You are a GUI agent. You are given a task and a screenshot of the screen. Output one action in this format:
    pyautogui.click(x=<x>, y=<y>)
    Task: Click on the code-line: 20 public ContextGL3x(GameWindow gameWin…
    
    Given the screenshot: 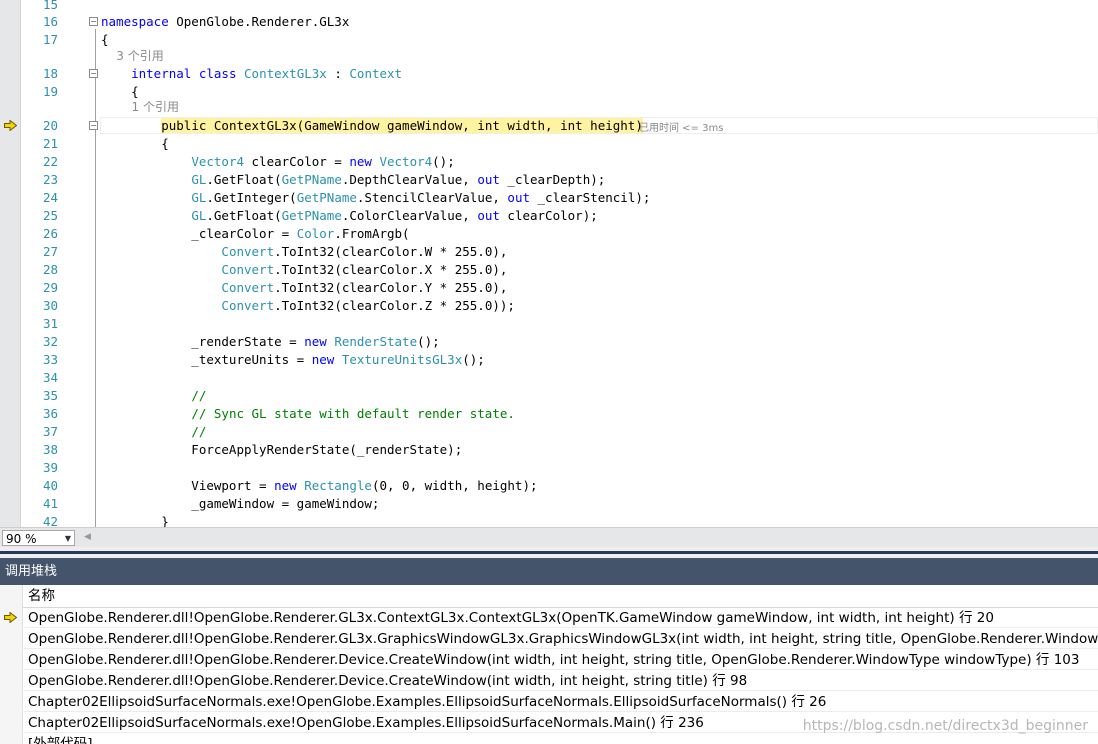 What is the action you would take?
    pyautogui.click(x=549, y=126)
    